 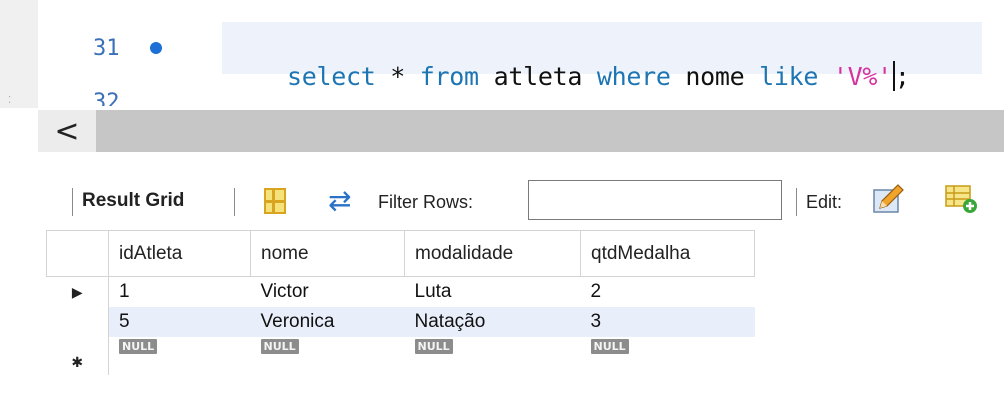 What do you see at coordinates (449, 76) in the screenshot?
I see `code-token: from` at bounding box center [449, 76].